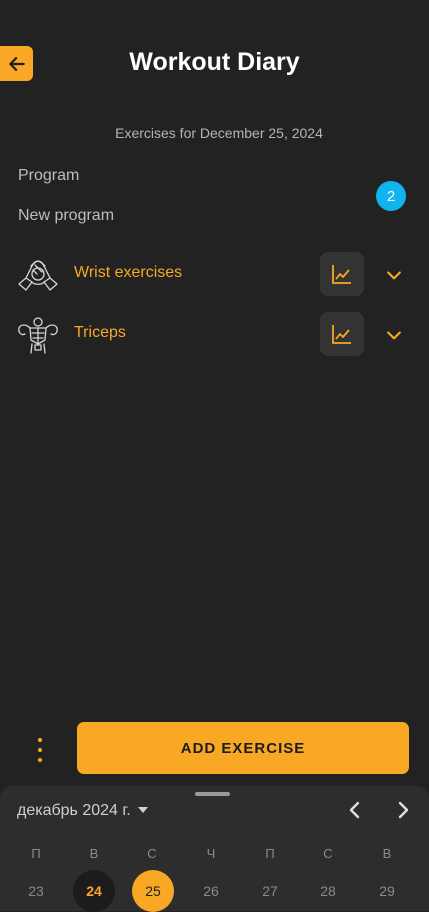 This screenshot has width=429, height=912. Describe the element at coordinates (211, 891) in the screenshot. I see `calendar-day: 26` at that location.